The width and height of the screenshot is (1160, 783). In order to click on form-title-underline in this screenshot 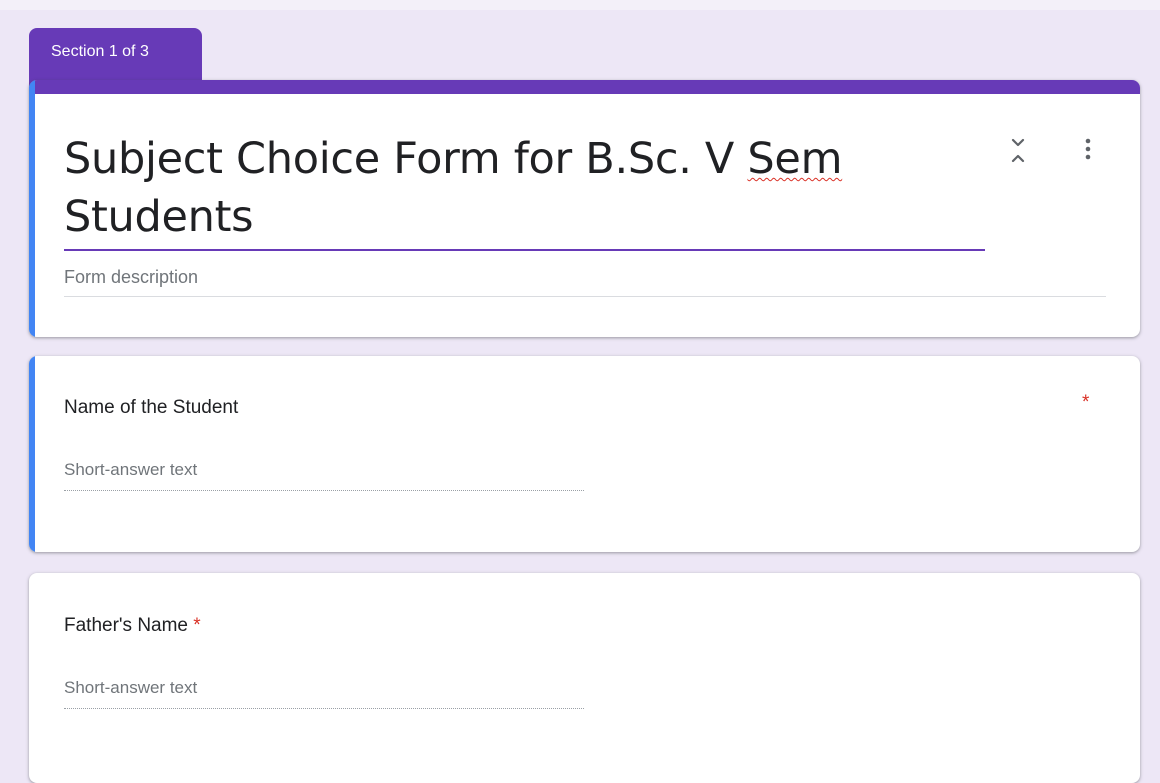, I will do `click(524, 250)`.